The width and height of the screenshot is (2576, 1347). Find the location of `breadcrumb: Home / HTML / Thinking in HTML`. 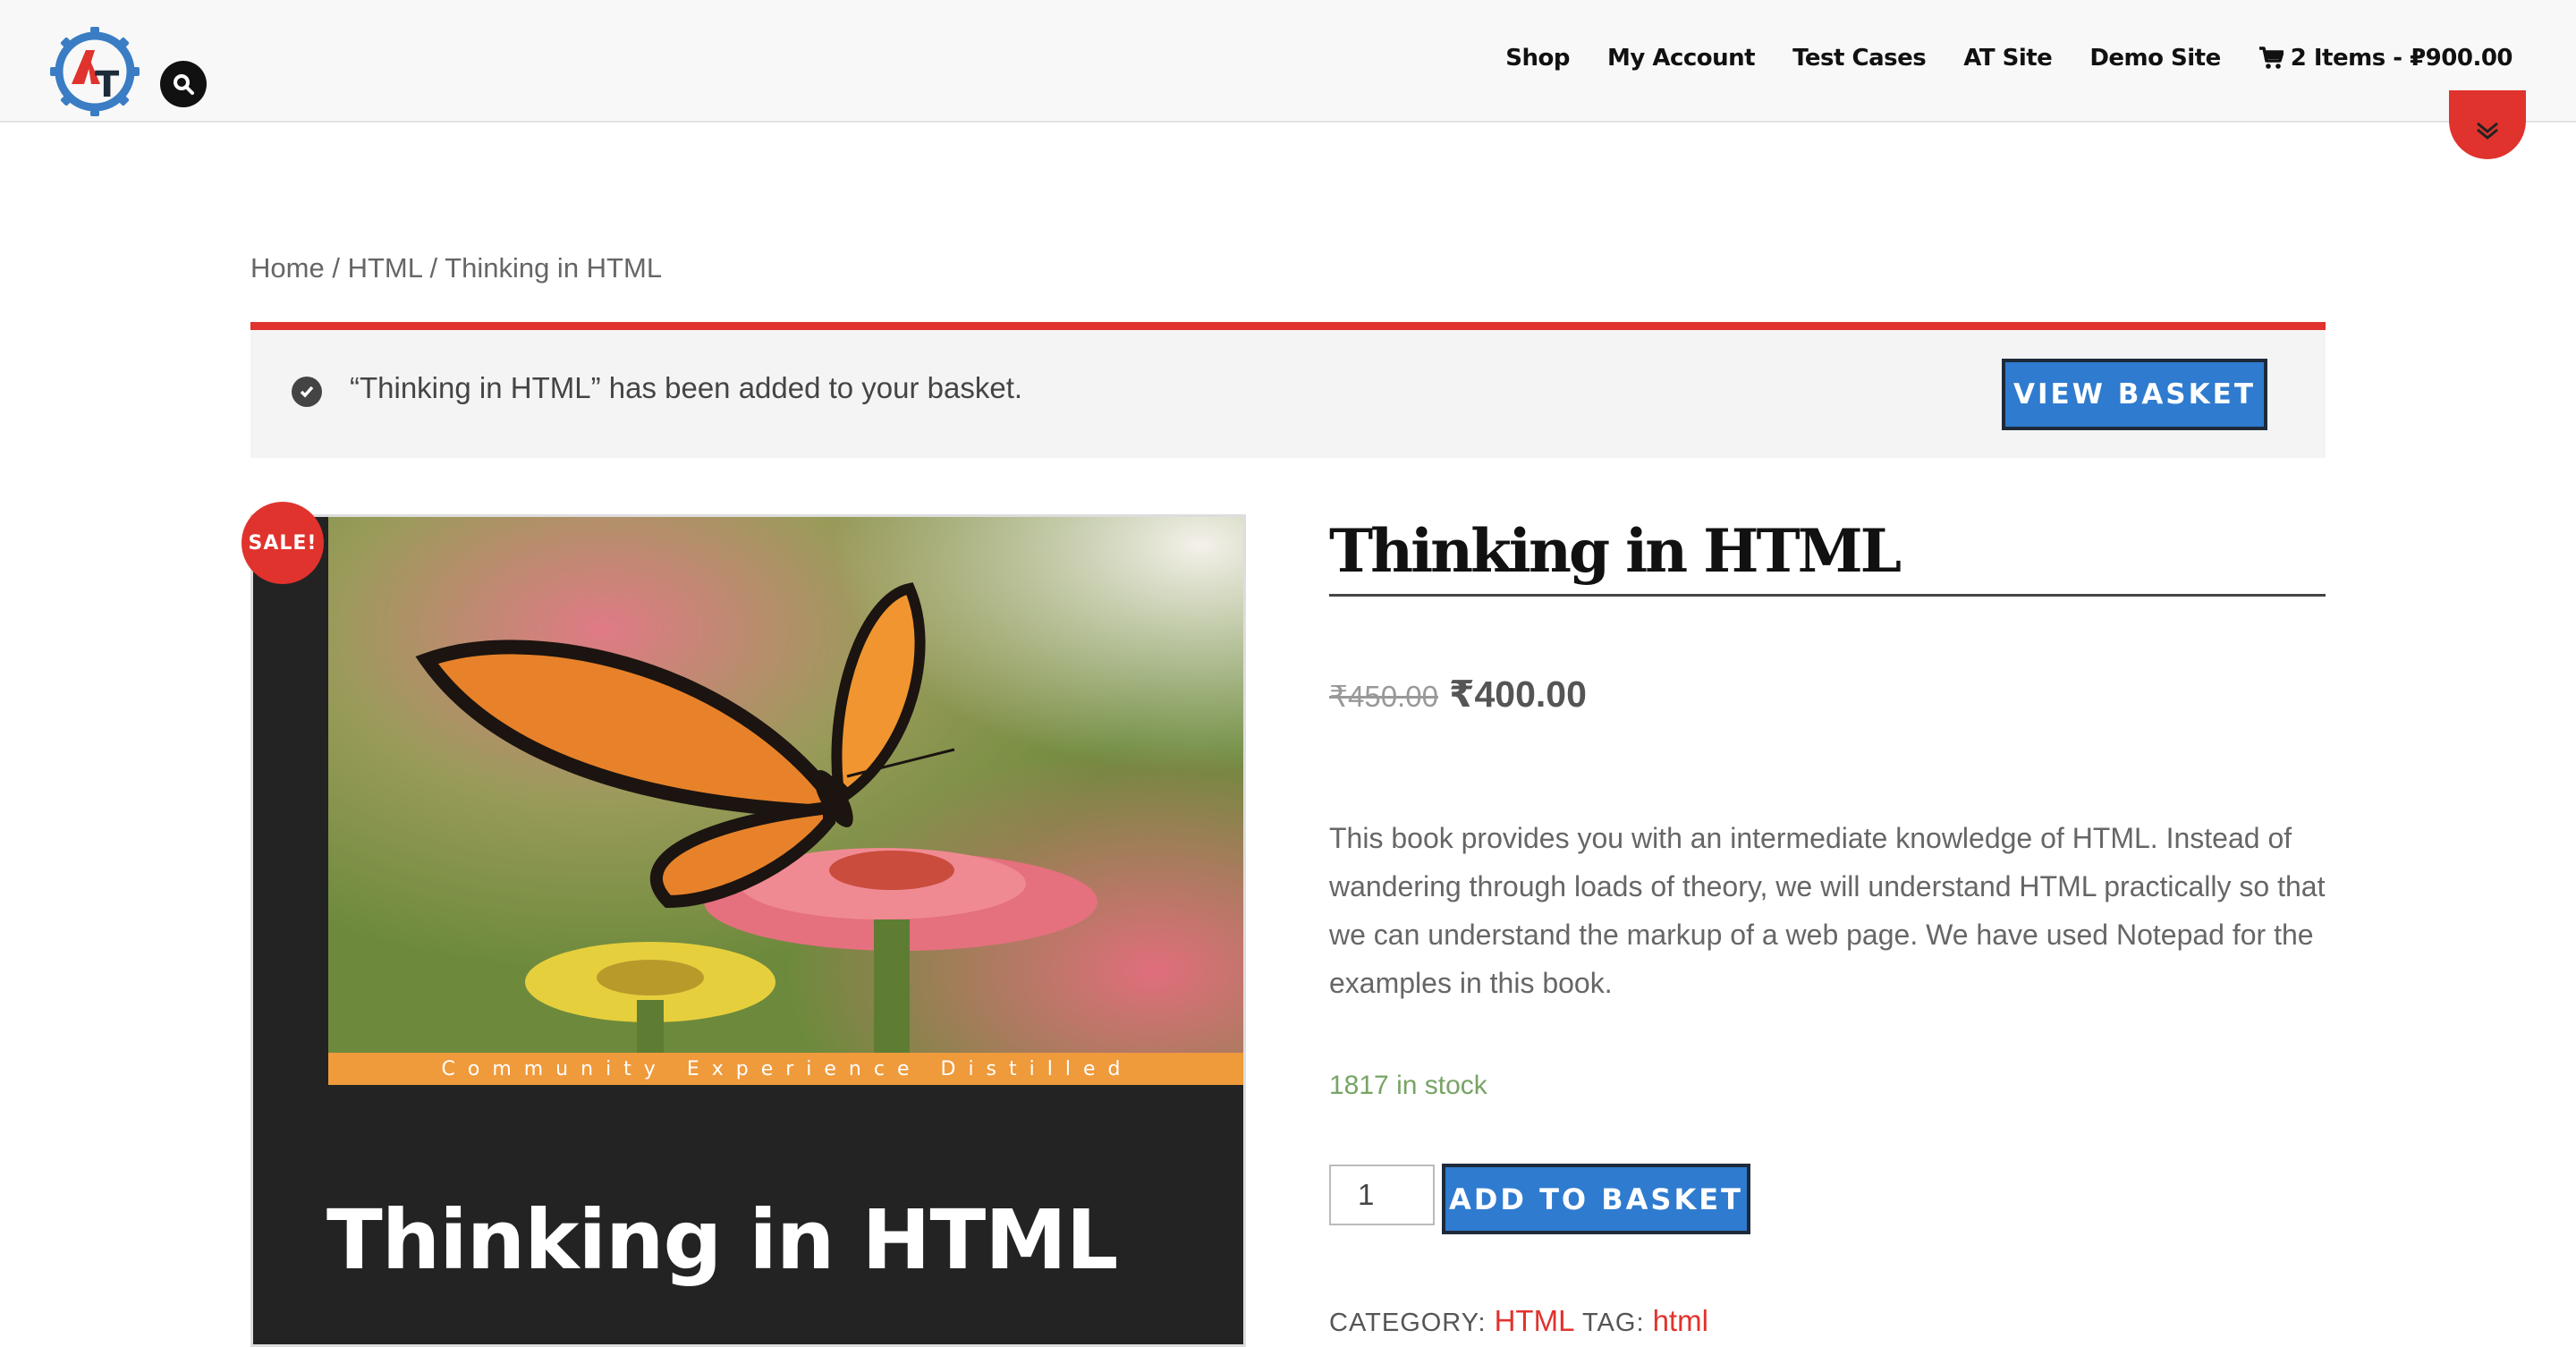

breadcrumb: Home / HTML / Thinking in HTML is located at coordinates (456, 268).